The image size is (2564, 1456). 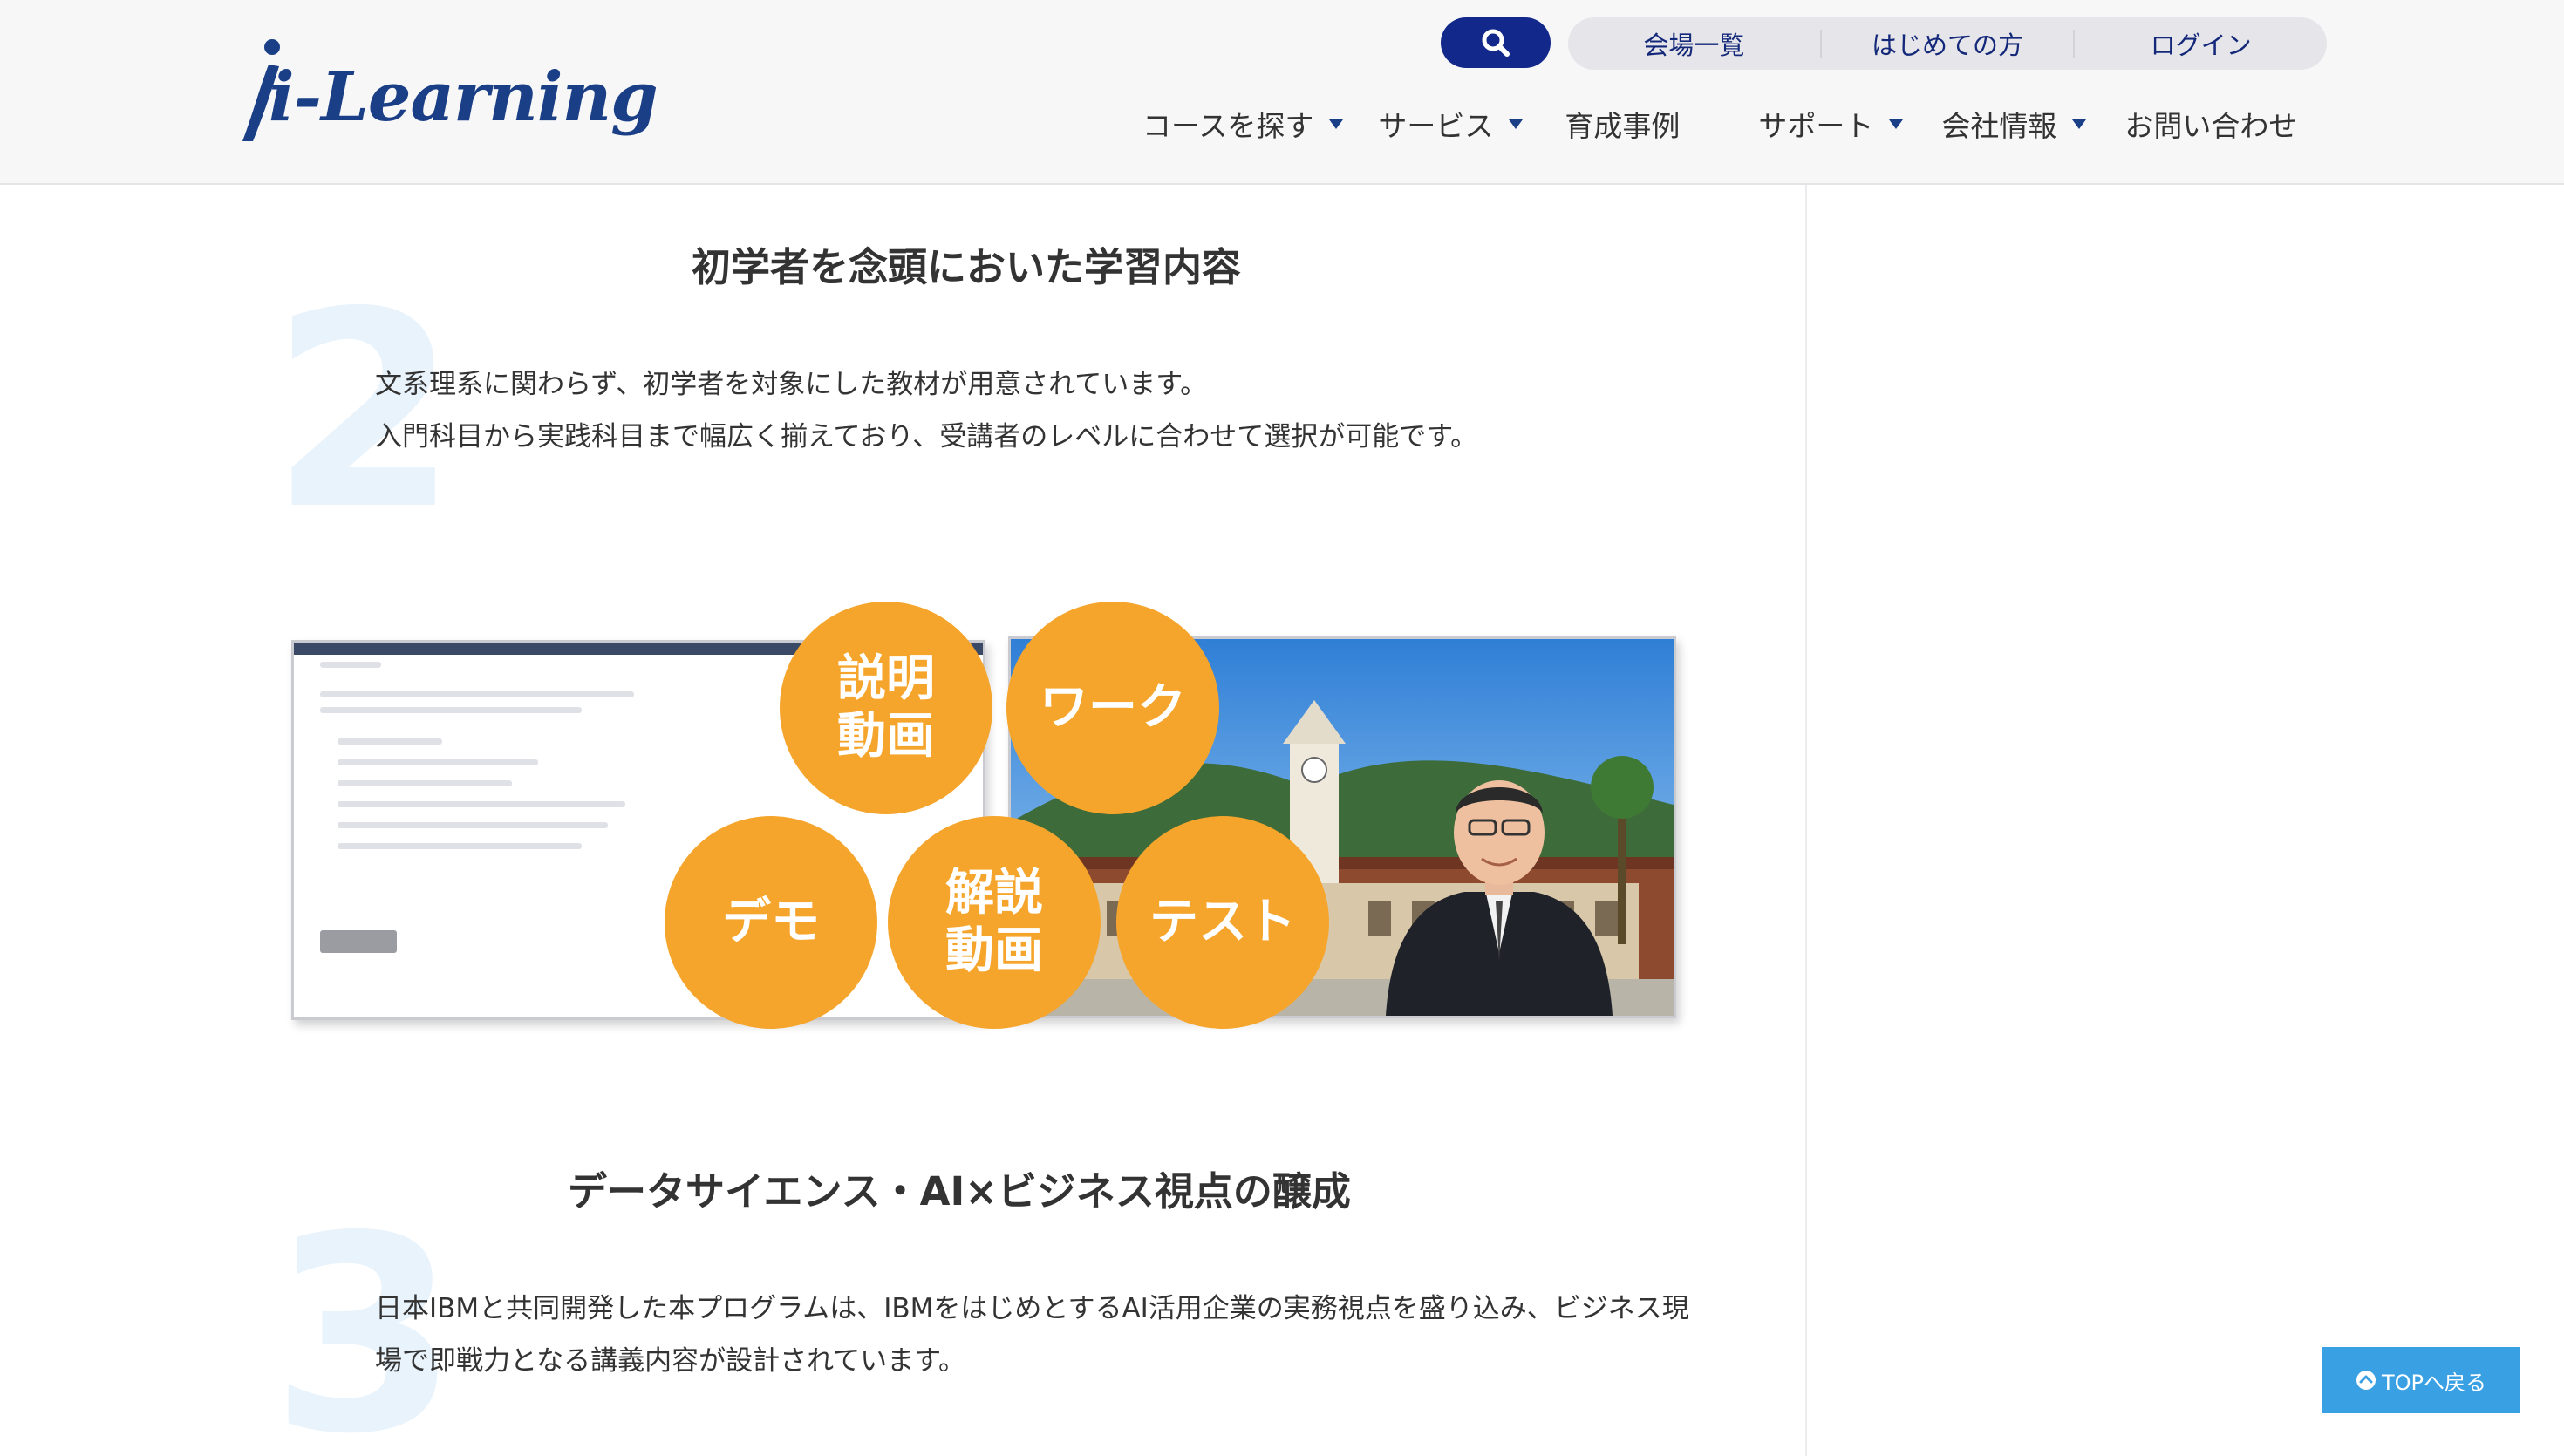 What do you see at coordinates (771, 922) in the screenshot?
I see `feature-circle-demo: デモ` at bounding box center [771, 922].